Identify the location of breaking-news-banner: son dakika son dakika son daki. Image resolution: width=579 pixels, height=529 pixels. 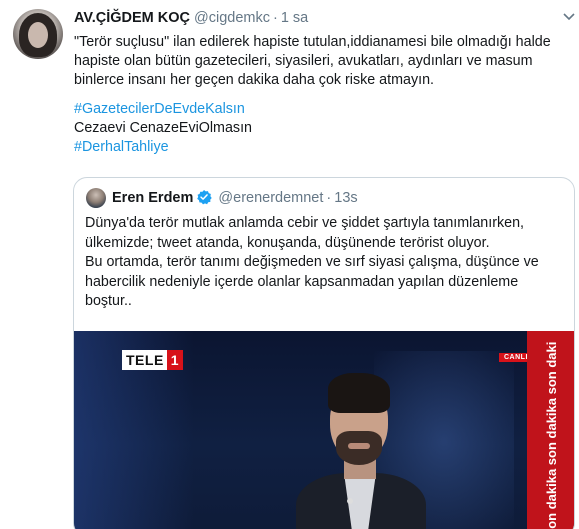
(550, 430).